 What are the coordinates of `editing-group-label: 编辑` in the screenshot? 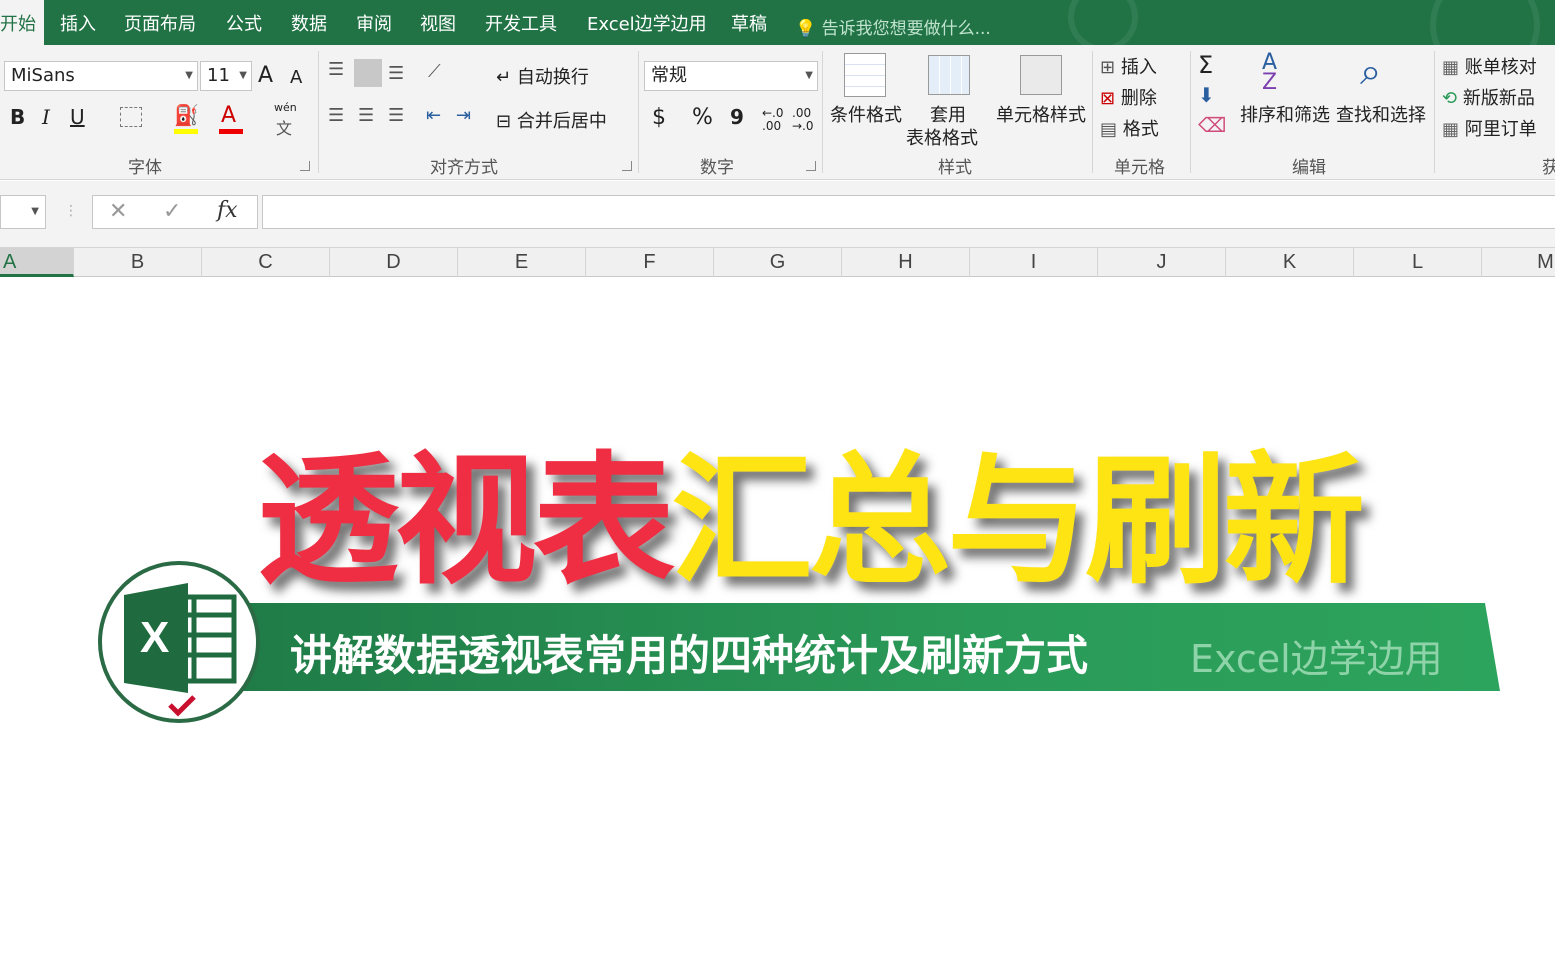 It's located at (1309, 168).